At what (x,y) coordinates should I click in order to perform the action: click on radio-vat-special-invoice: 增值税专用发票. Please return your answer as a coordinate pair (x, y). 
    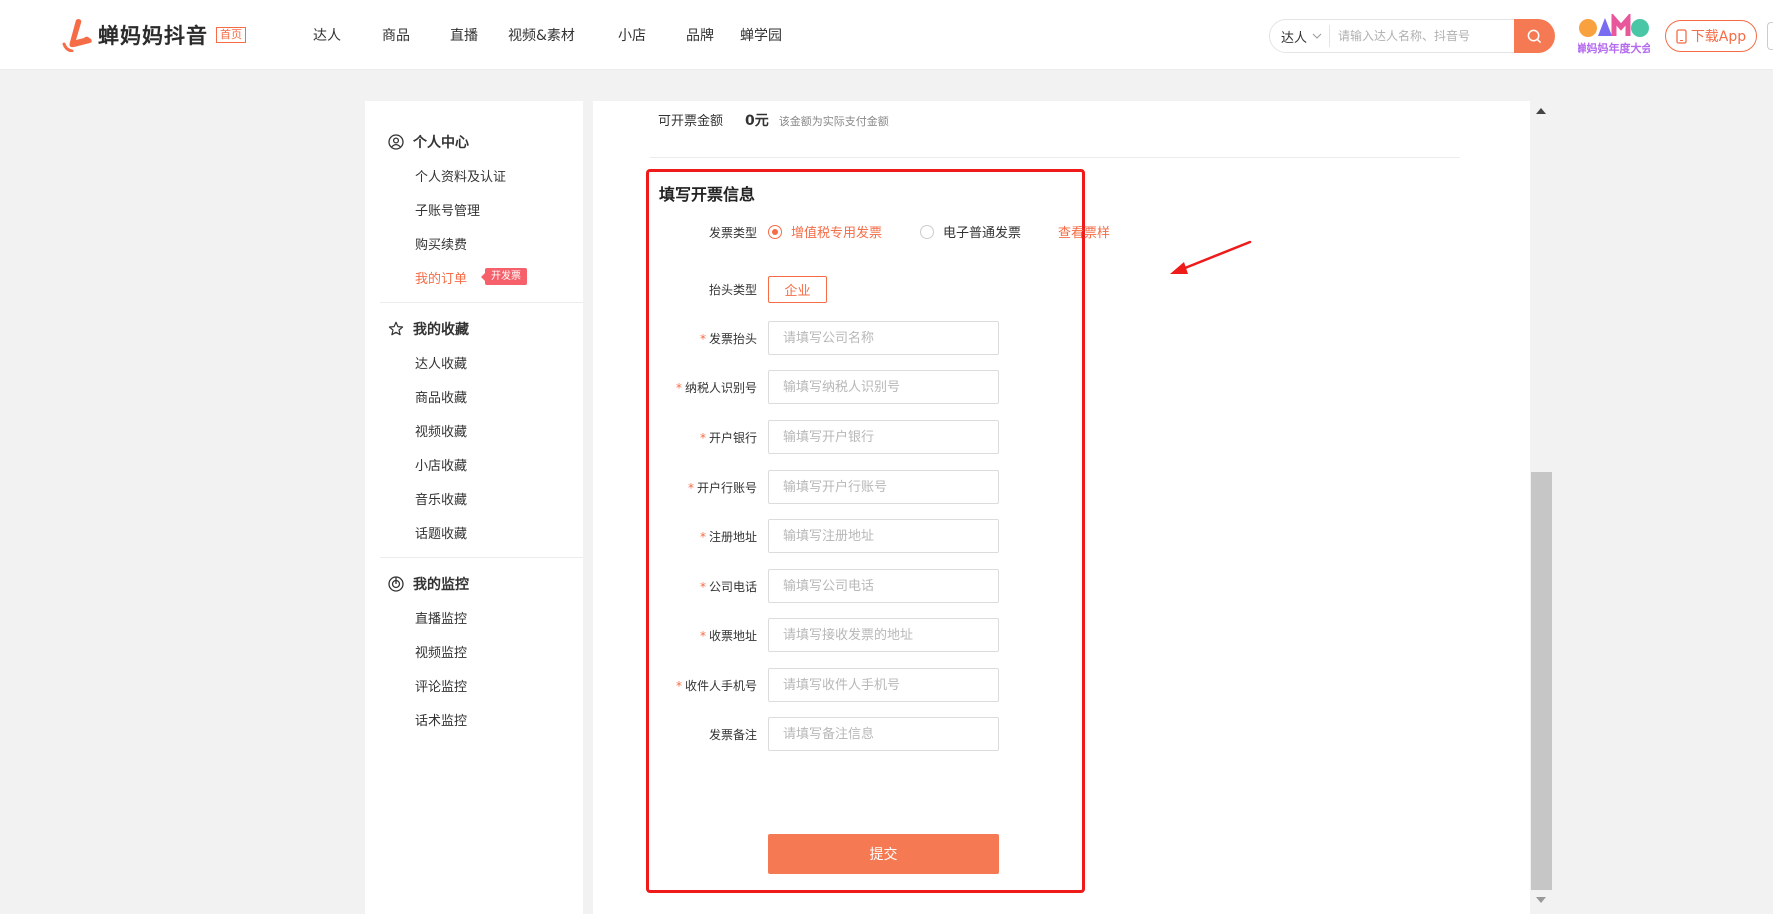
    Looking at the image, I should click on (825, 231).